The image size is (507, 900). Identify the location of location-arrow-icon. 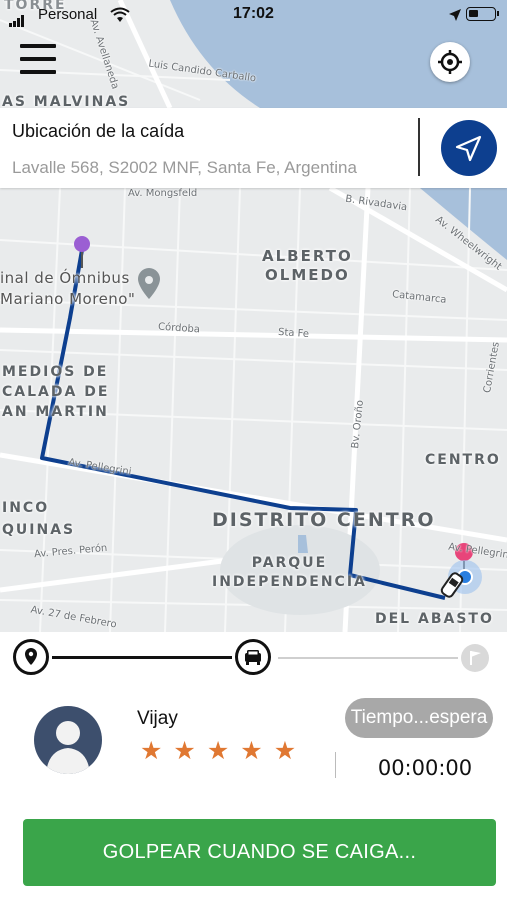
(455, 15).